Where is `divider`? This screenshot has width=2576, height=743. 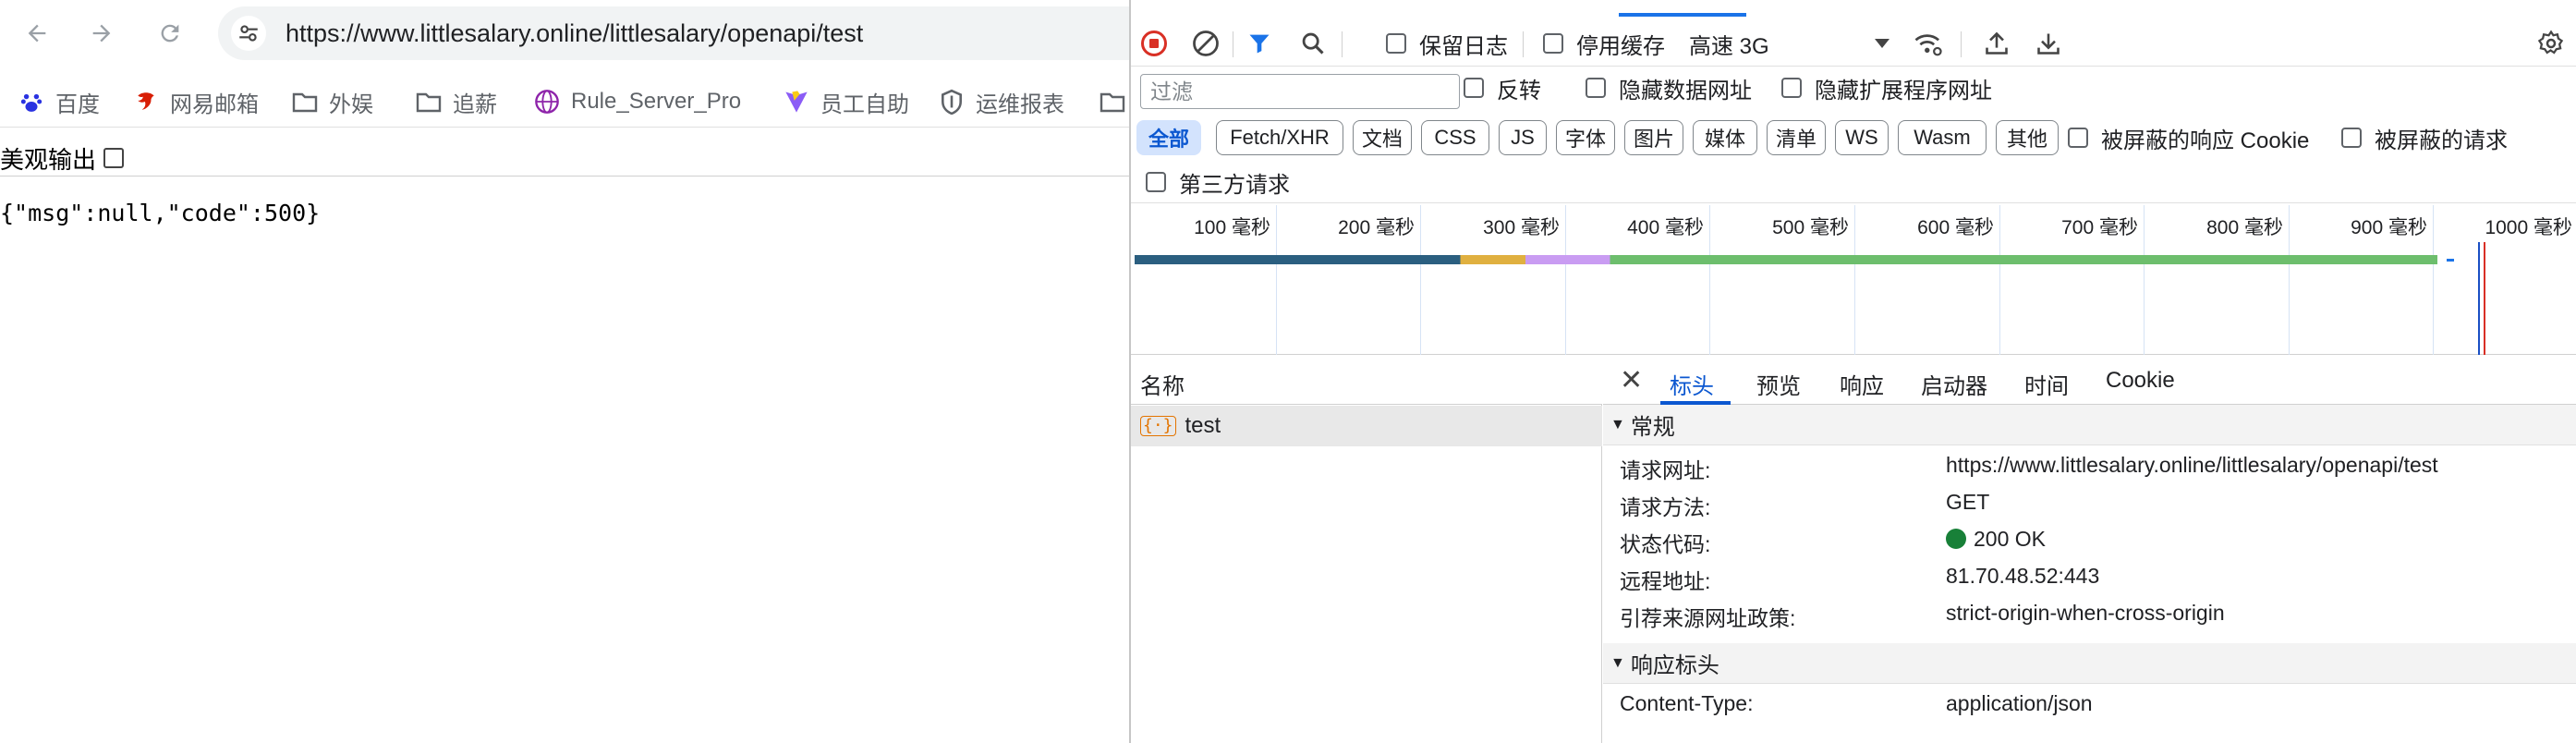
divider is located at coordinates (1342, 44).